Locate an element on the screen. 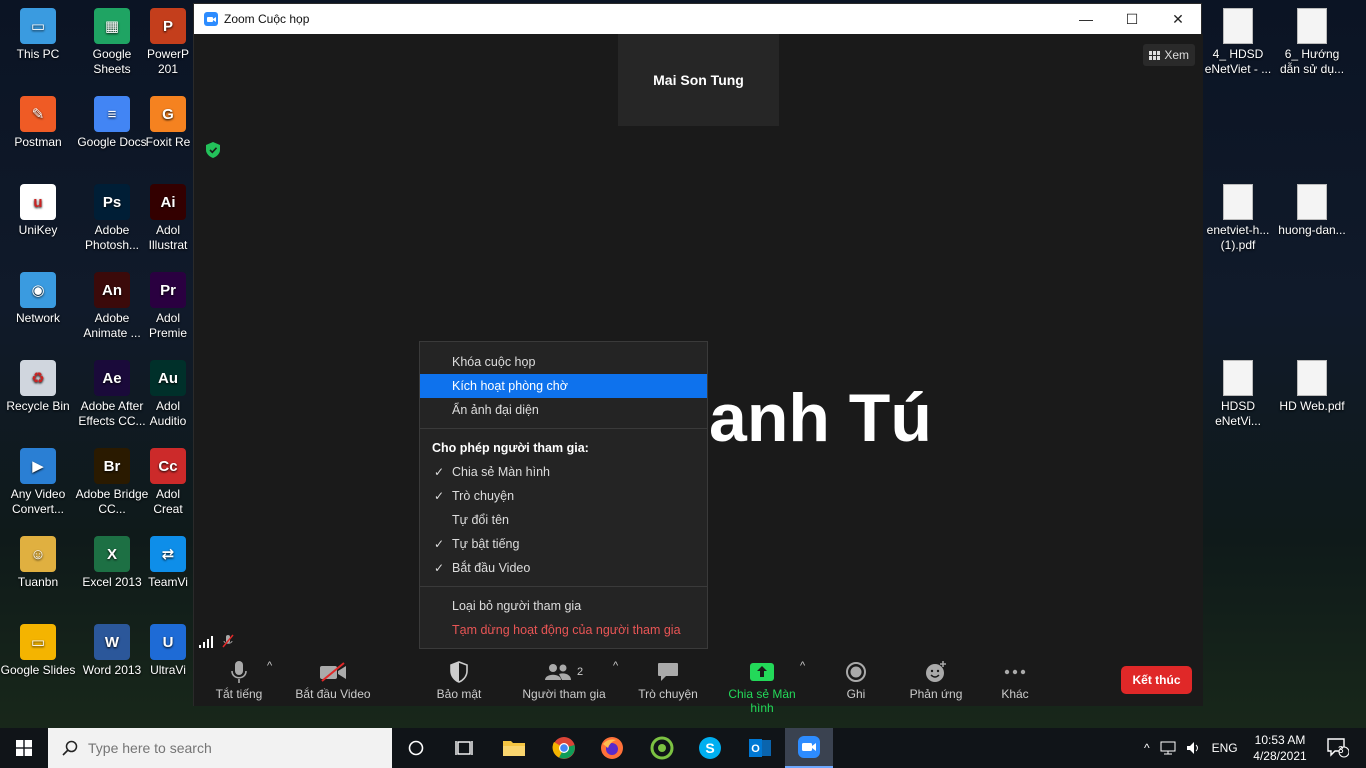 The width and height of the screenshot is (1366, 768). desktop-icon: ≡ Google Docs is located at coordinates (112, 123).